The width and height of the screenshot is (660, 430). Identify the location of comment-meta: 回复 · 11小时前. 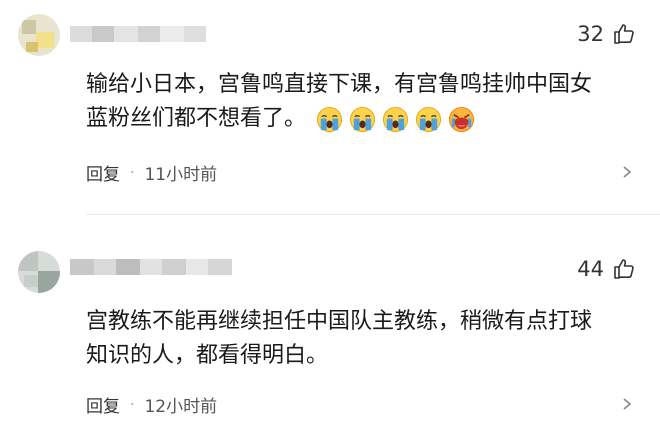
(152, 173).